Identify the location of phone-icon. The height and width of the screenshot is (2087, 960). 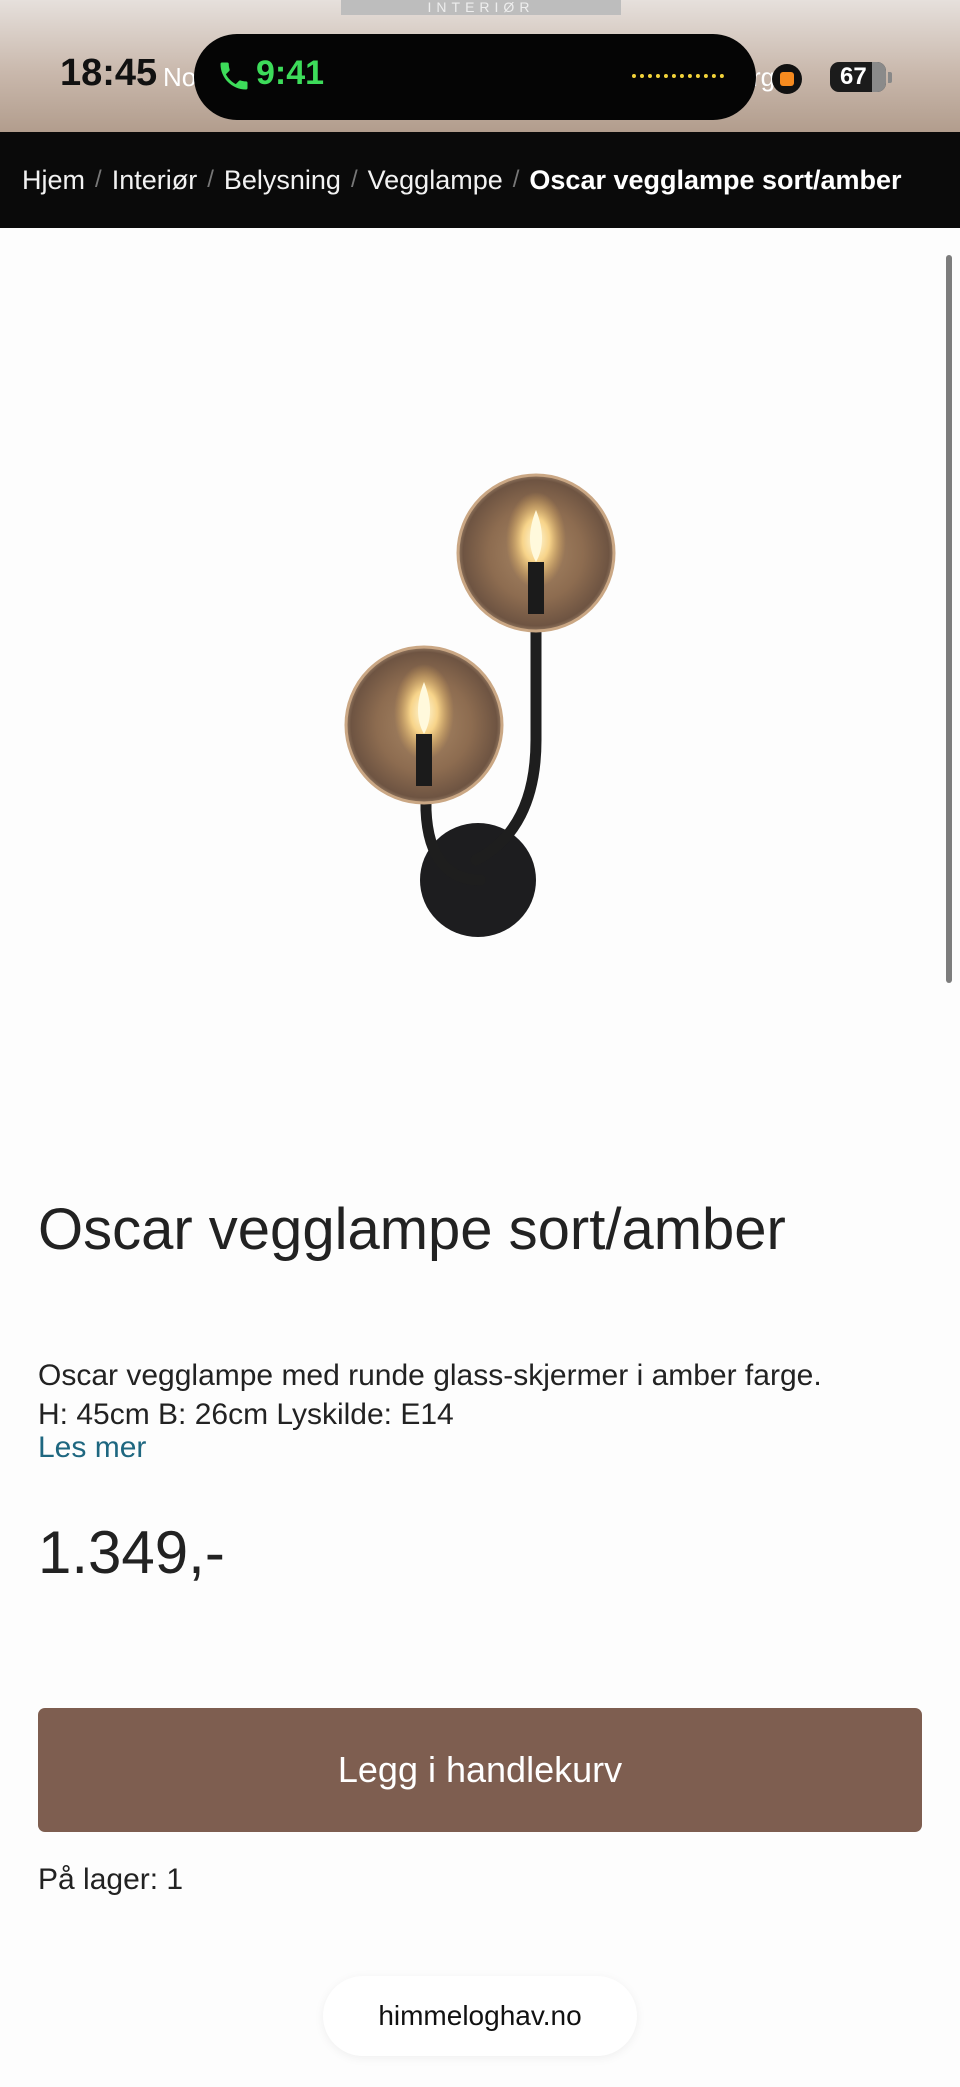
(234, 76).